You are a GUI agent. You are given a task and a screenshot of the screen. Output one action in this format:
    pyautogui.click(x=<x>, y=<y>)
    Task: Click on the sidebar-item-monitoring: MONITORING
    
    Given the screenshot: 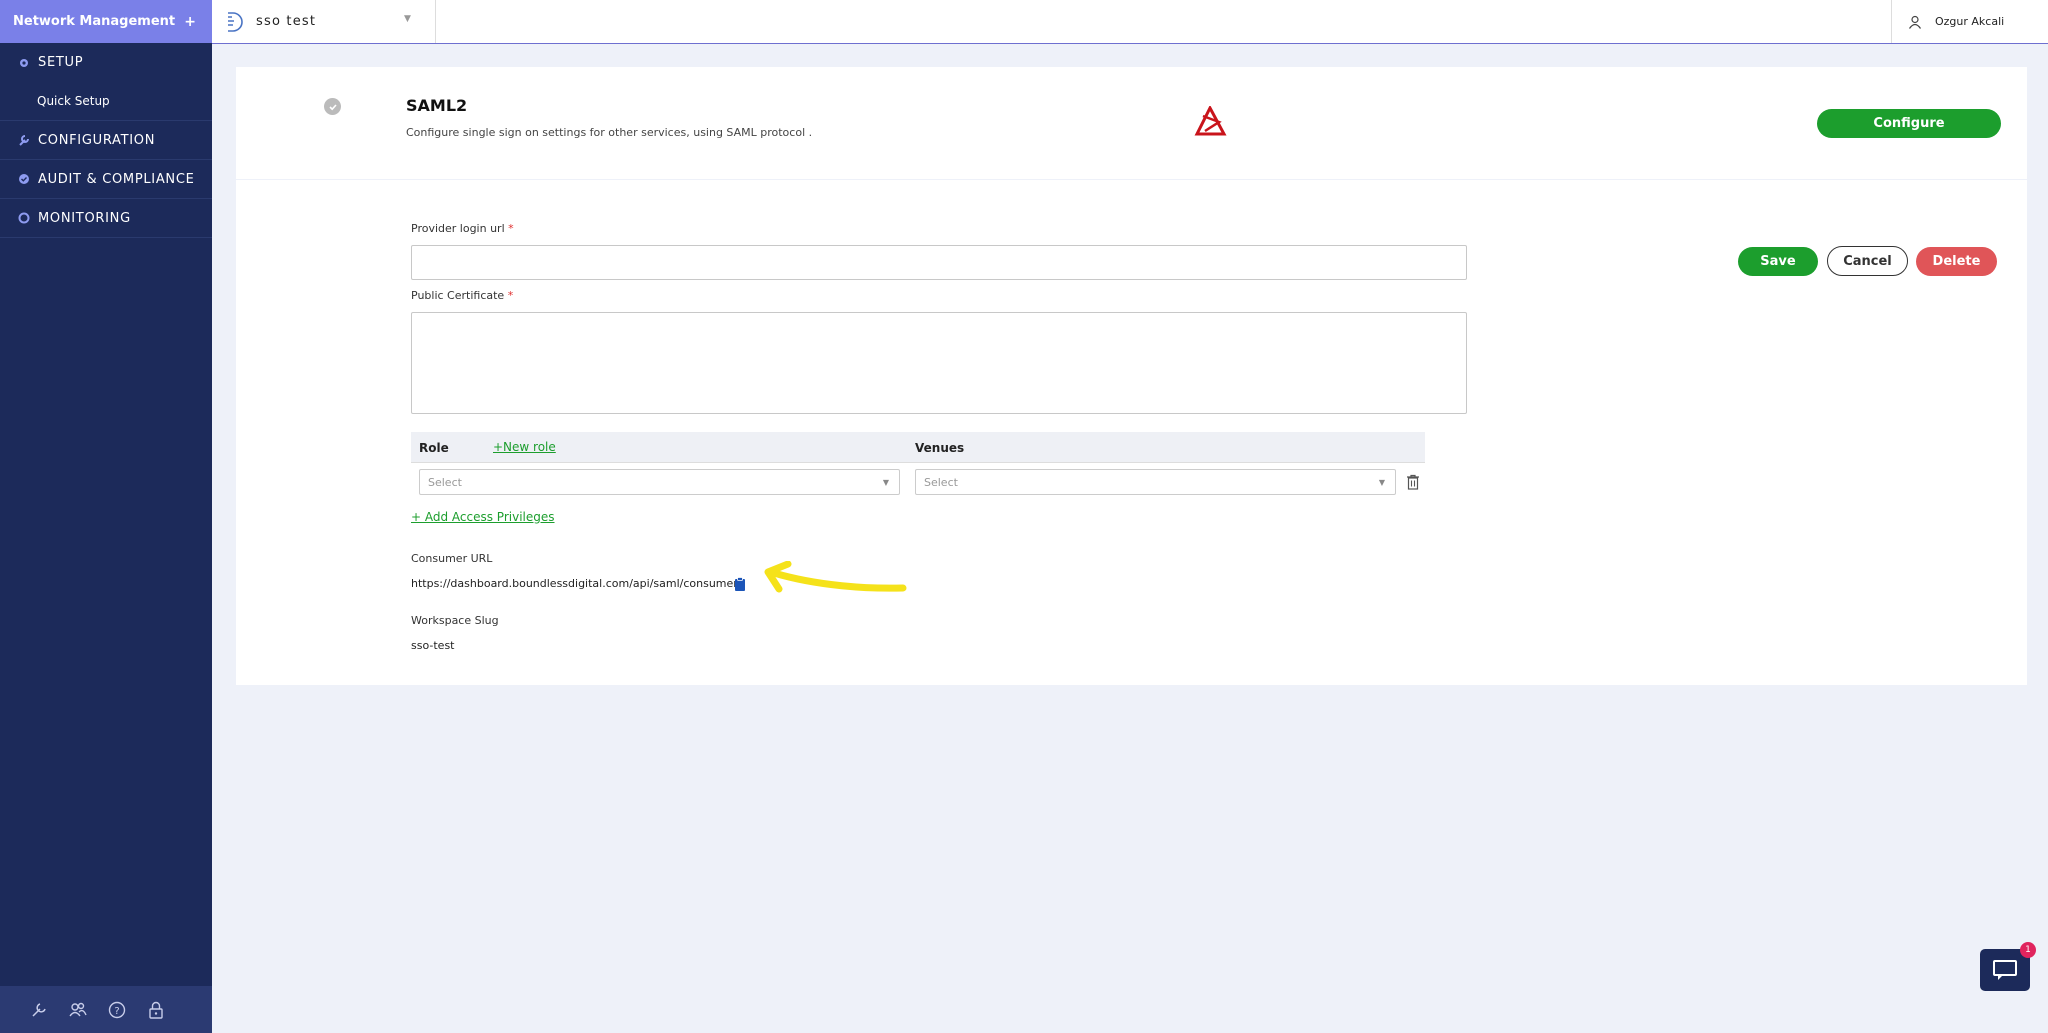 What is the action you would take?
    pyautogui.click(x=106, y=218)
    